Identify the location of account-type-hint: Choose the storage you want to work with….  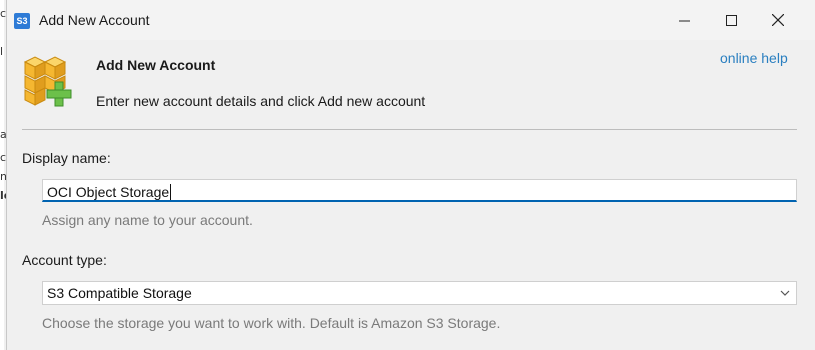
(271, 323).